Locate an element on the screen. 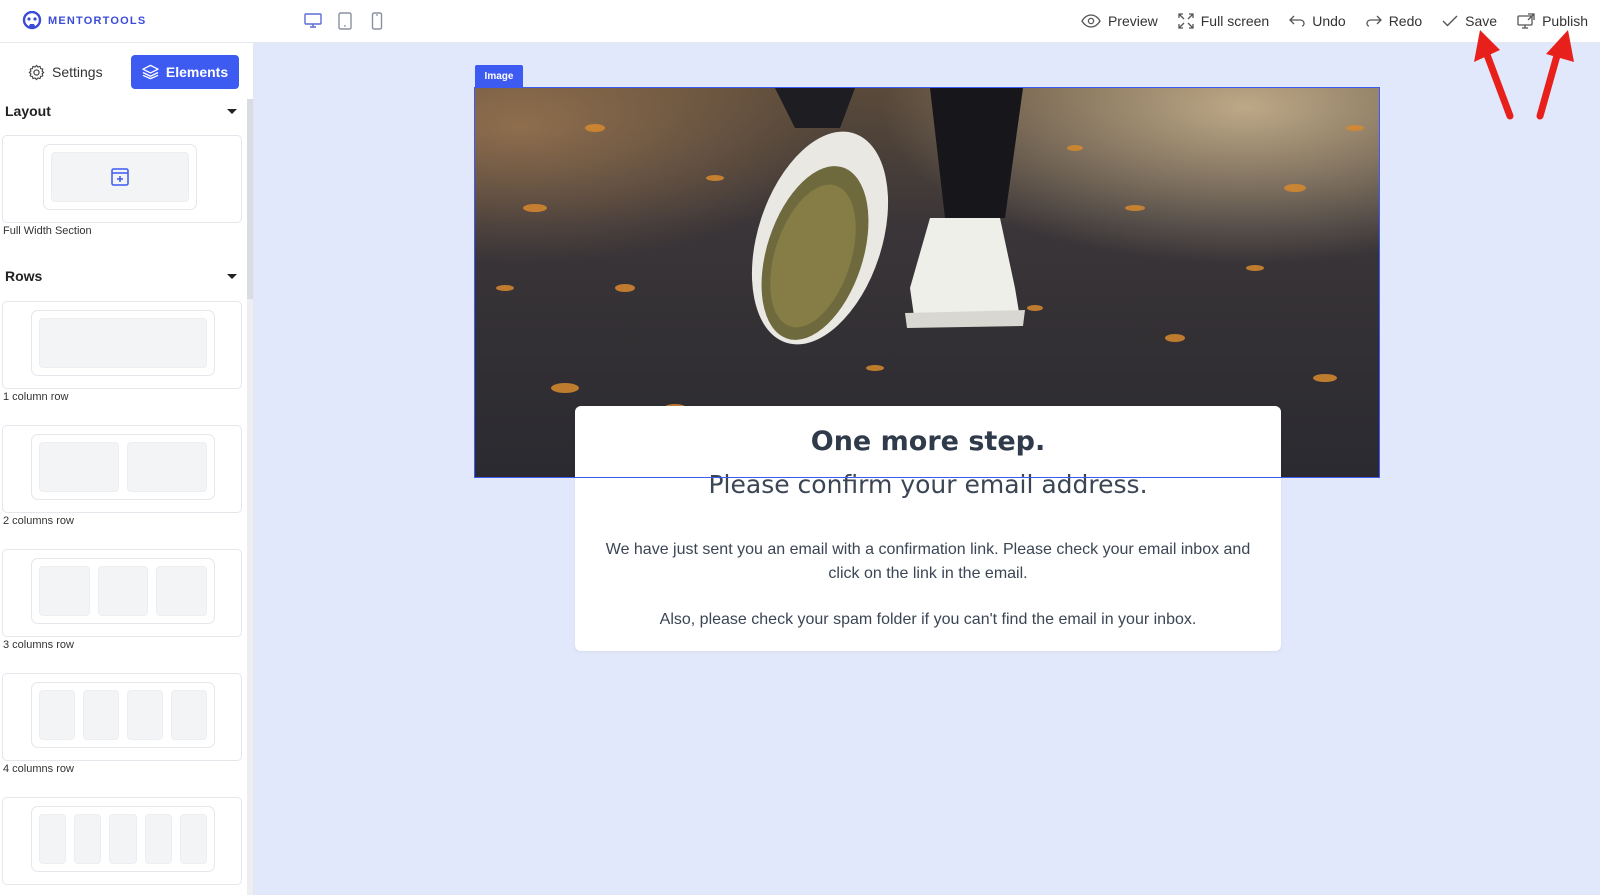 The width and height of the screenshot is (1600, 895). fullscreen-button: Full screen is located at coordinates (1223, 21).